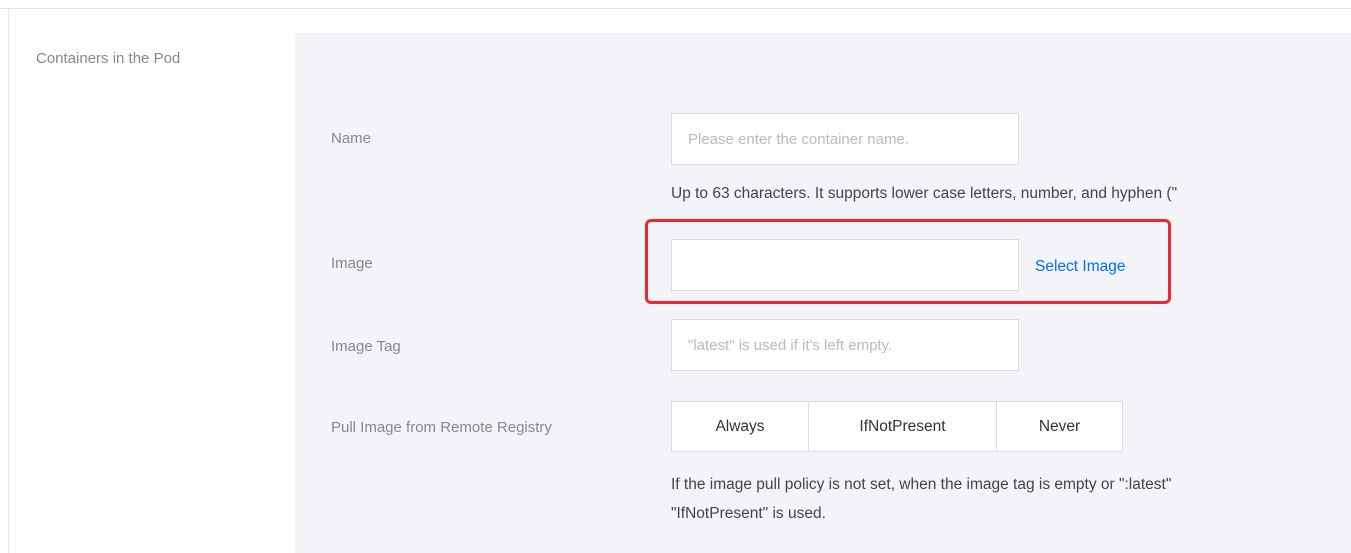  Describe the element at coordinates (748, 513) in the screenshot. I see `pull-policy-help-line-2: "IfNotPresent" is used.` at that location.